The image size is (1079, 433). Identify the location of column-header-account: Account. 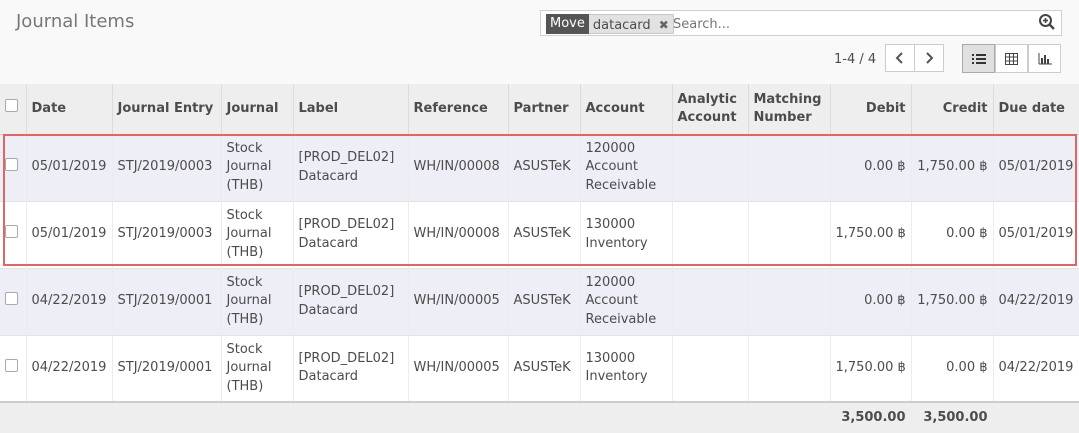
(626, 109).